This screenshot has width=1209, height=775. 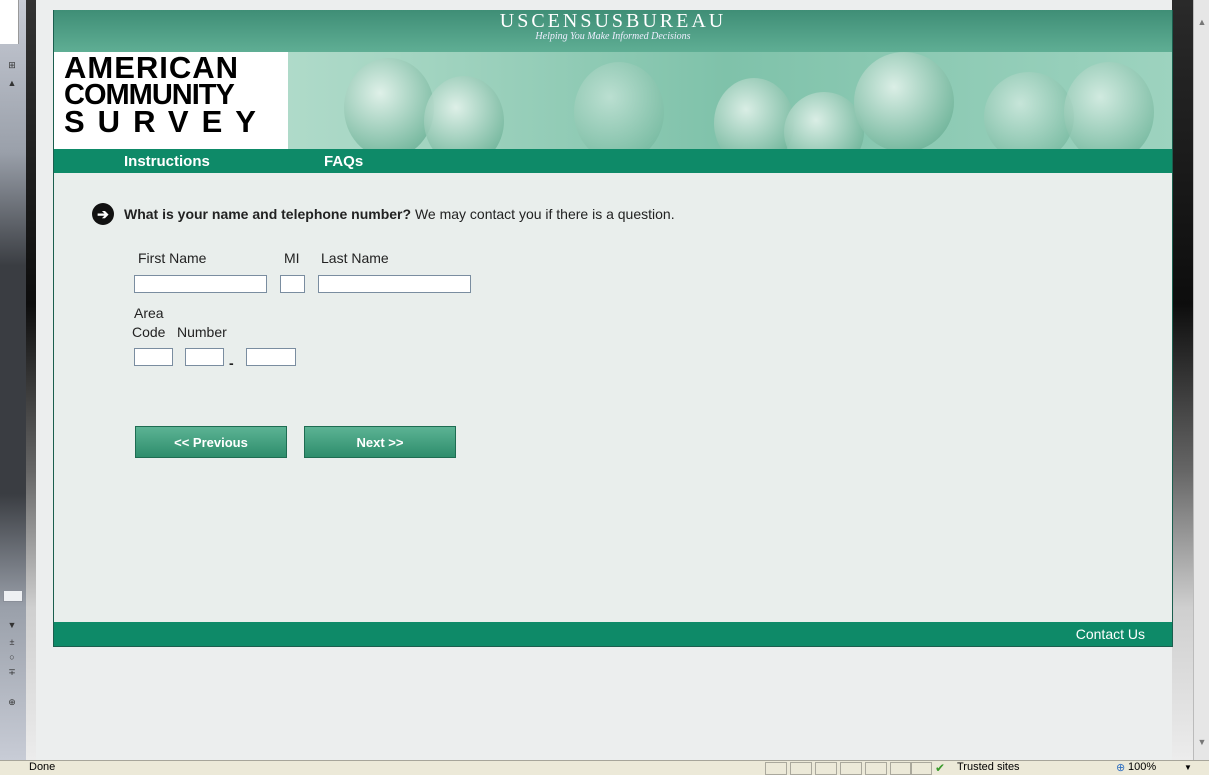 What do you see at coordinates (292, 258) in the screenshot?
I see `mi-label: MI` at bounding box center [292, 258].